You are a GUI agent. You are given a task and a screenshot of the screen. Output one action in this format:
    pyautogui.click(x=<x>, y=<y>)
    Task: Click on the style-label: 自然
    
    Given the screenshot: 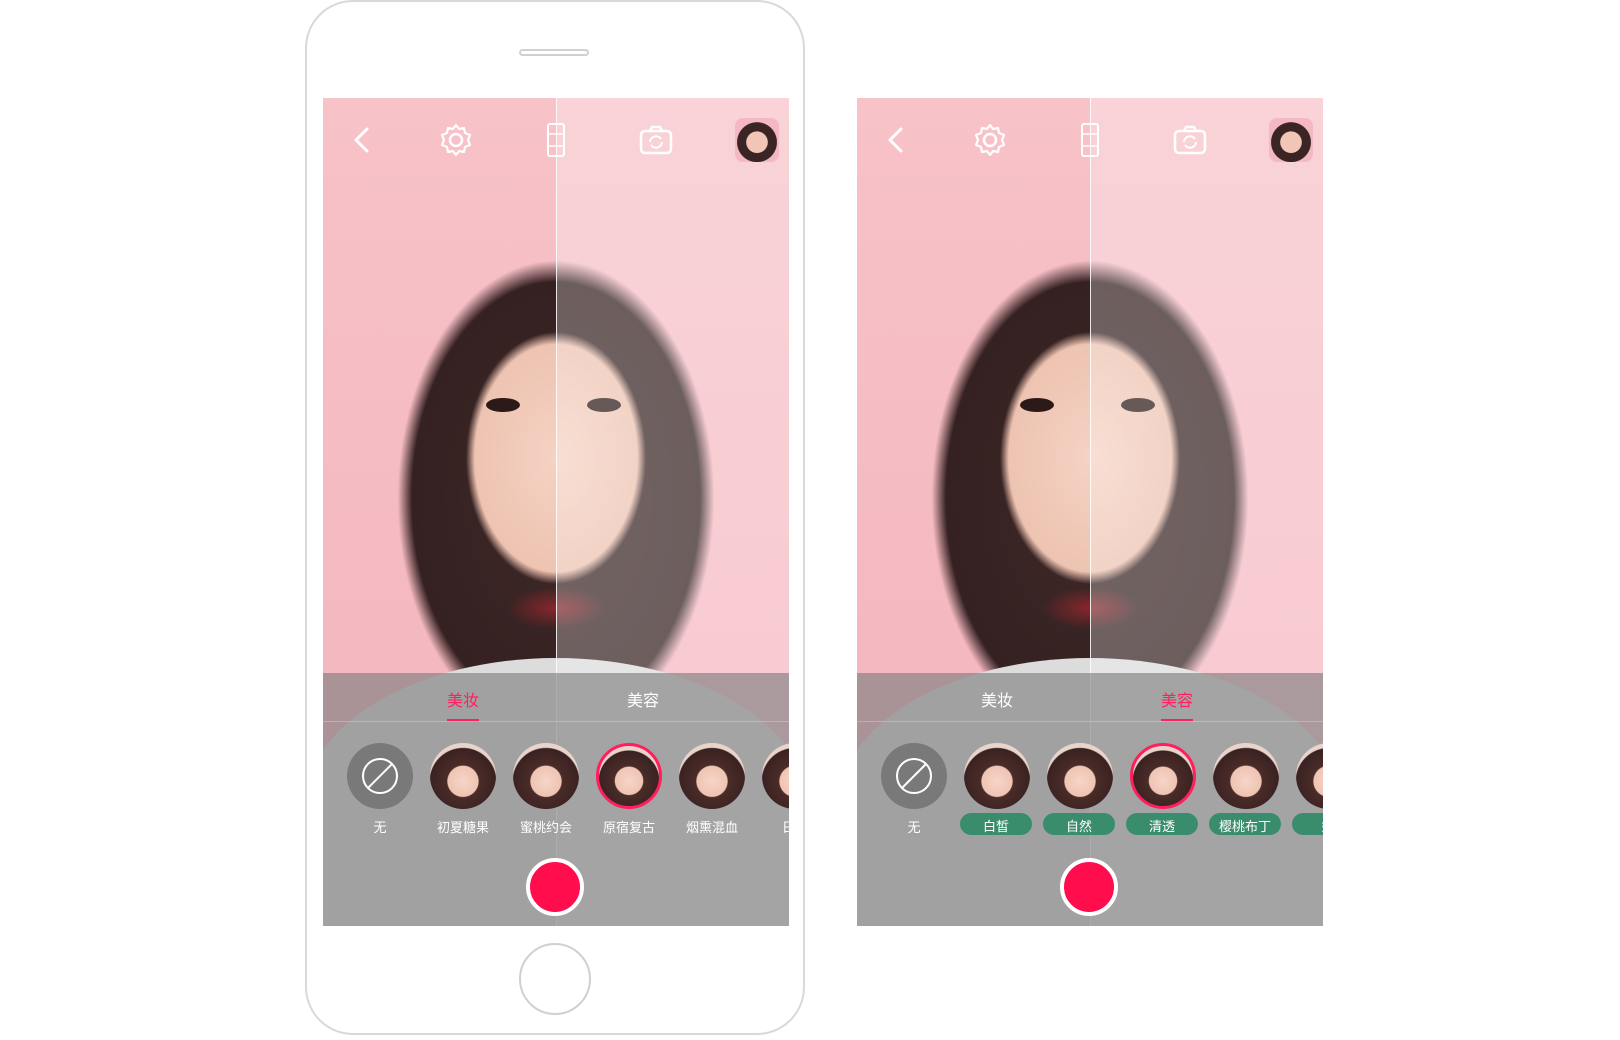 What is the action you would take?
    pyautogui.click(x=1078, y=827)
    